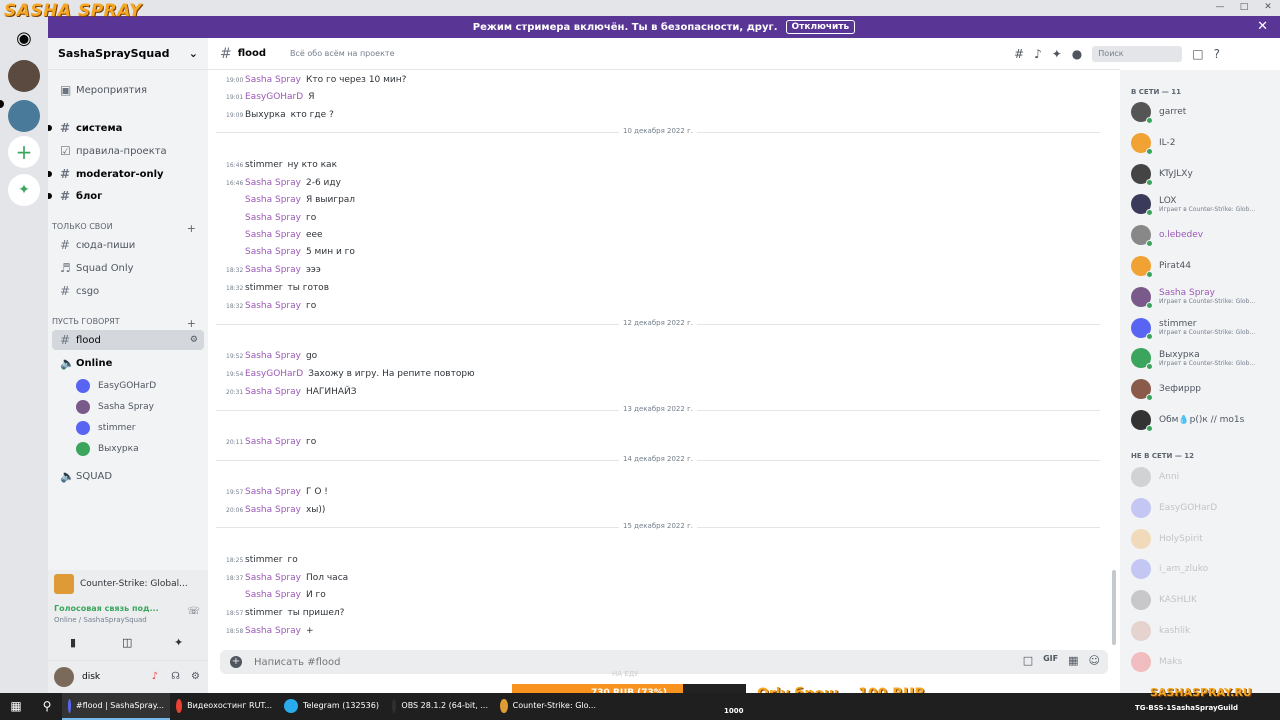  I want to click on voice-channel-squad: 🔈 SQUAD, so click(128, 476).